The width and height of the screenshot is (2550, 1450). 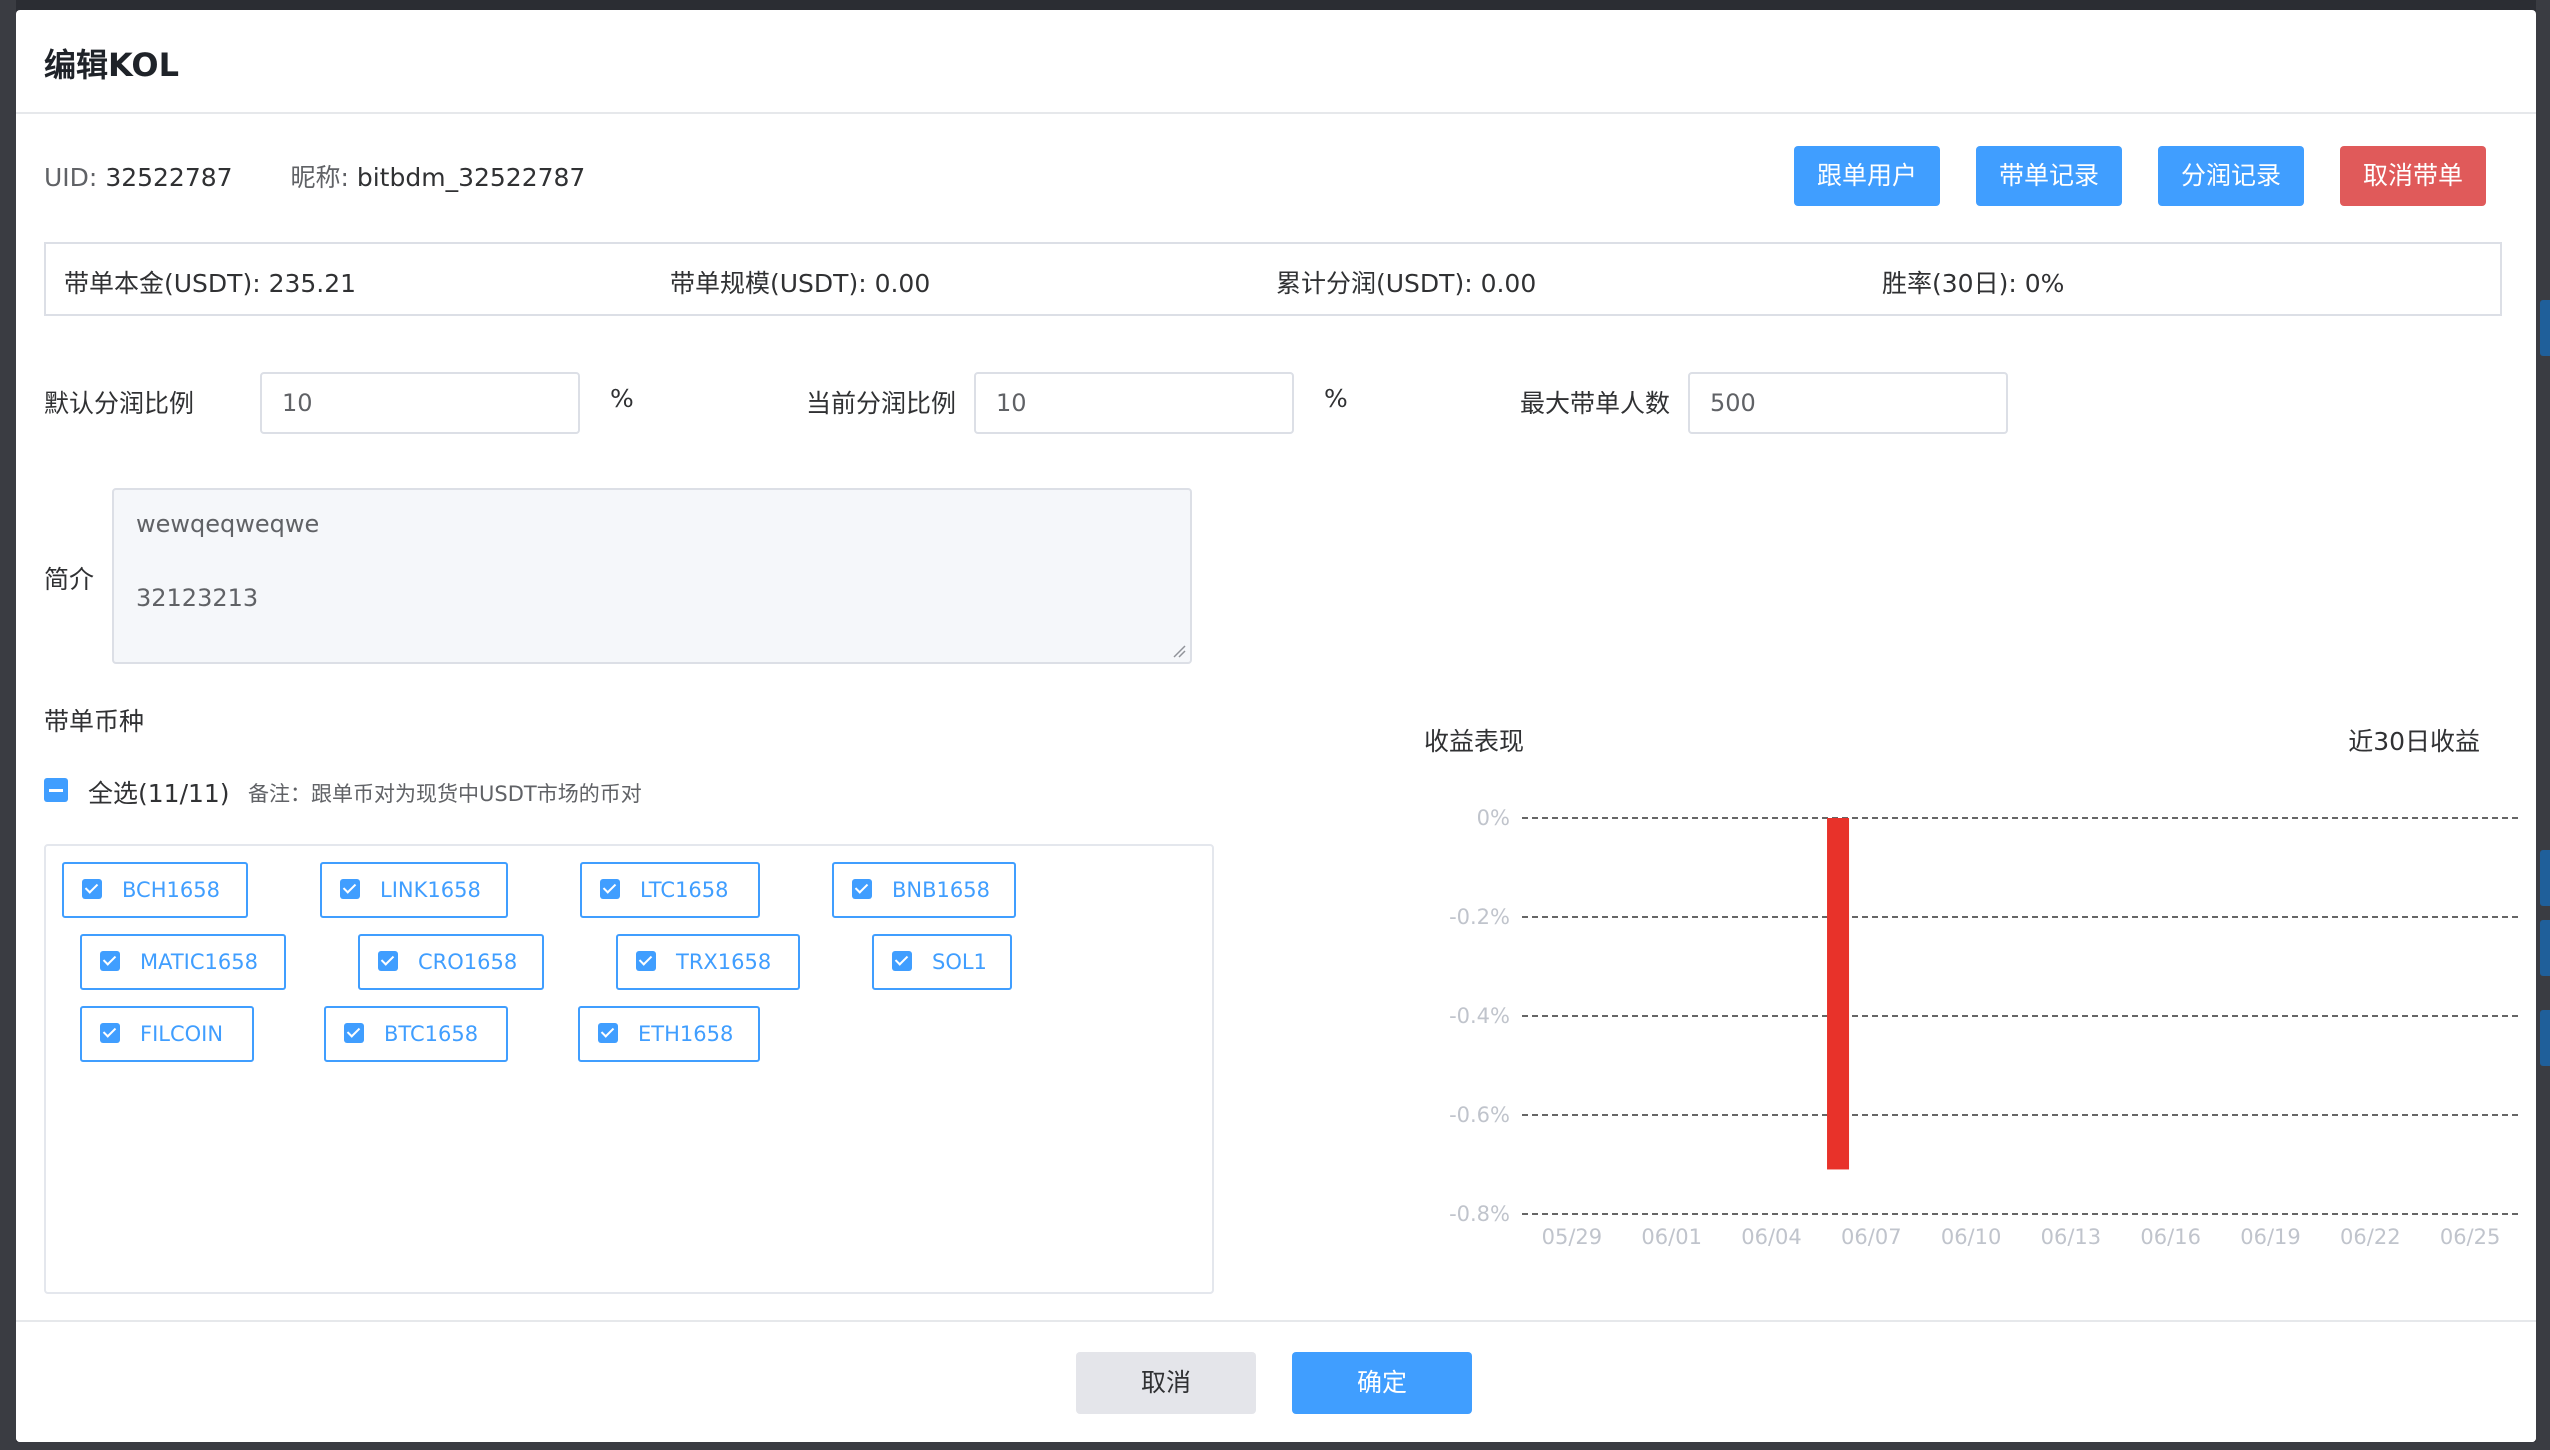 What do you see at coordinates (228, 524) in the screenshot?
I see `intro-line: wewqeqweqwe` at bounding box center [228, 524].